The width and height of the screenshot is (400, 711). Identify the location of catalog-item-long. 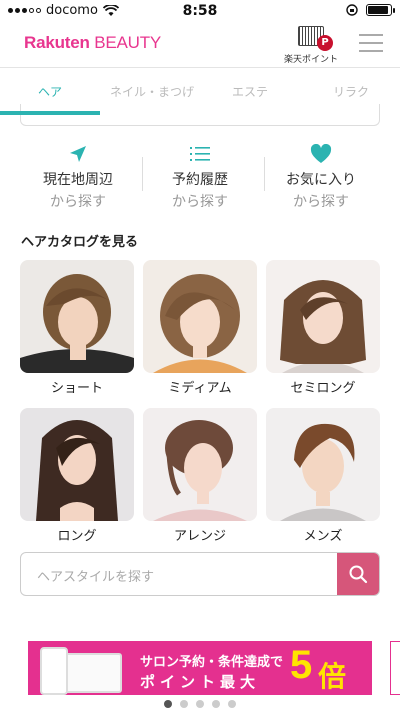
(77, 464).